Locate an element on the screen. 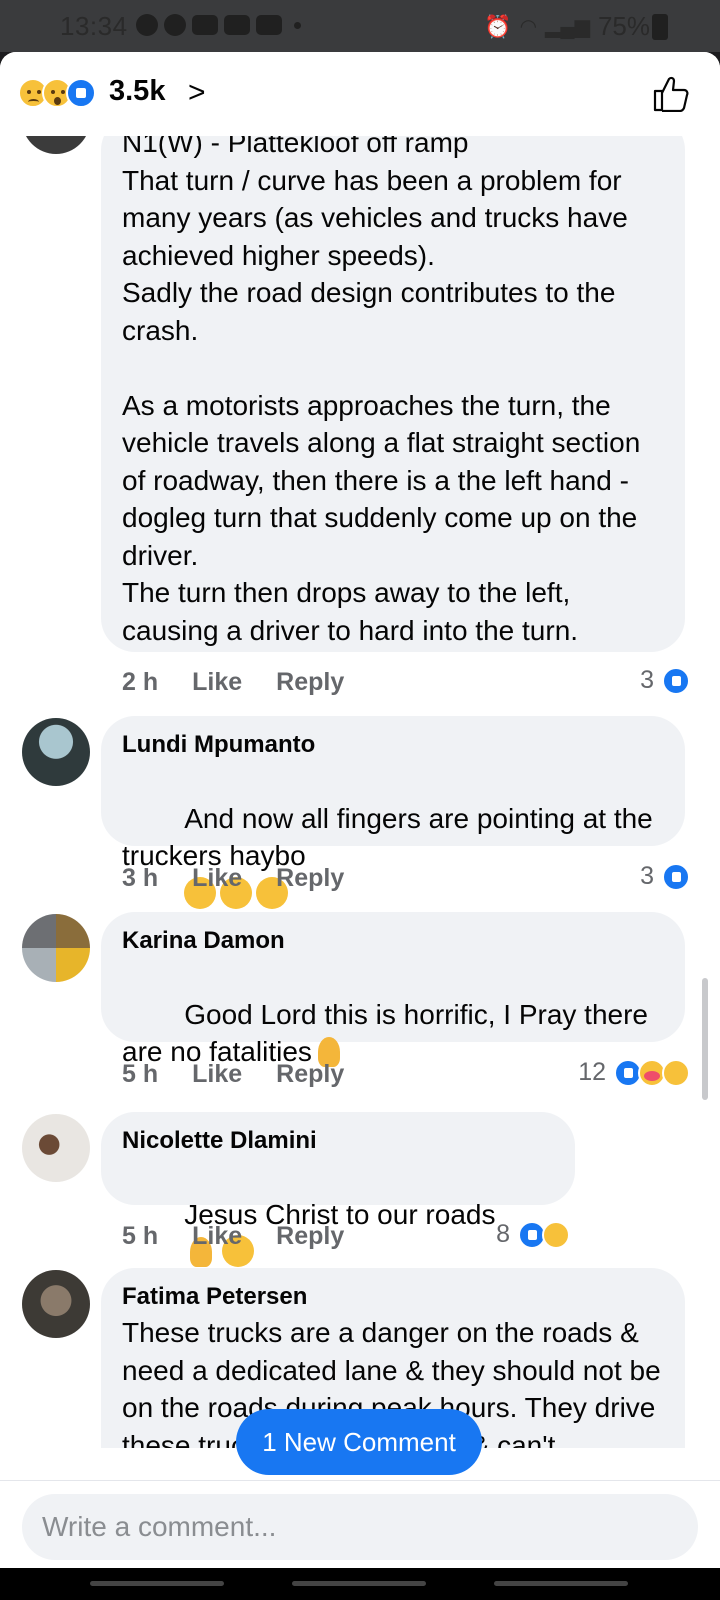 This screenshot has height=1600, width=720. battery-icon is located at coordinates (660, 27).